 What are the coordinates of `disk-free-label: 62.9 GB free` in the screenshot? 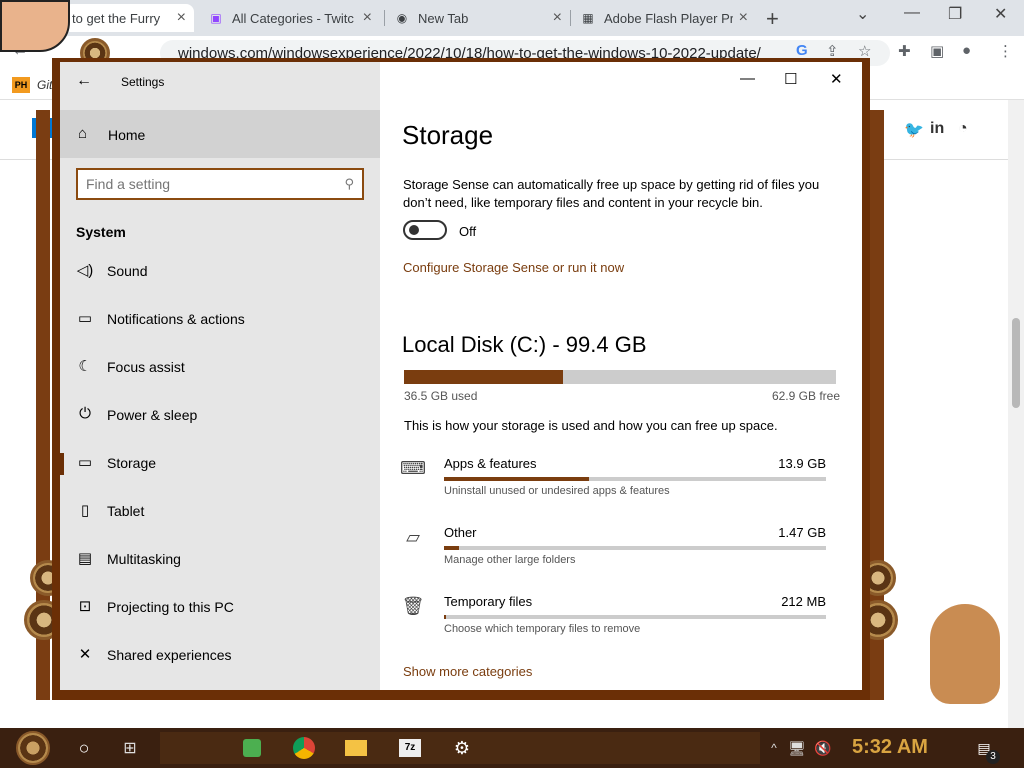 It's located at (805, 396).